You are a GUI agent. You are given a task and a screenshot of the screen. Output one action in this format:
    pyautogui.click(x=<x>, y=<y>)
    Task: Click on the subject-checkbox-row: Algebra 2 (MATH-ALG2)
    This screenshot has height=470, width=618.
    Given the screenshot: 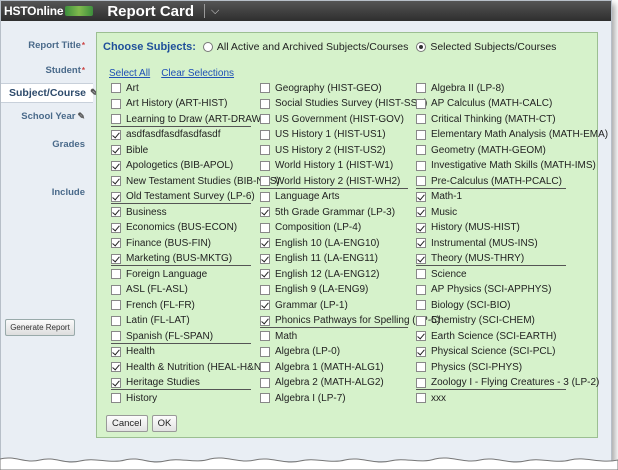 What is the action you would take?
    pyautogui.click(x=322, y=383)
    